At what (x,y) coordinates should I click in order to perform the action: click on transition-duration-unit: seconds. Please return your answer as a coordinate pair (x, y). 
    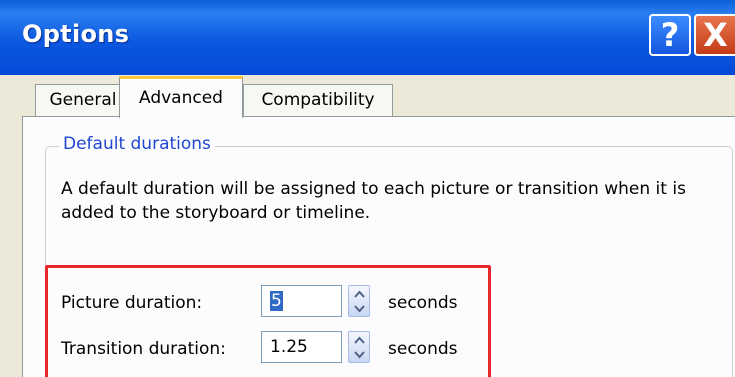
    Looking at the image, I should click on (423, 349).